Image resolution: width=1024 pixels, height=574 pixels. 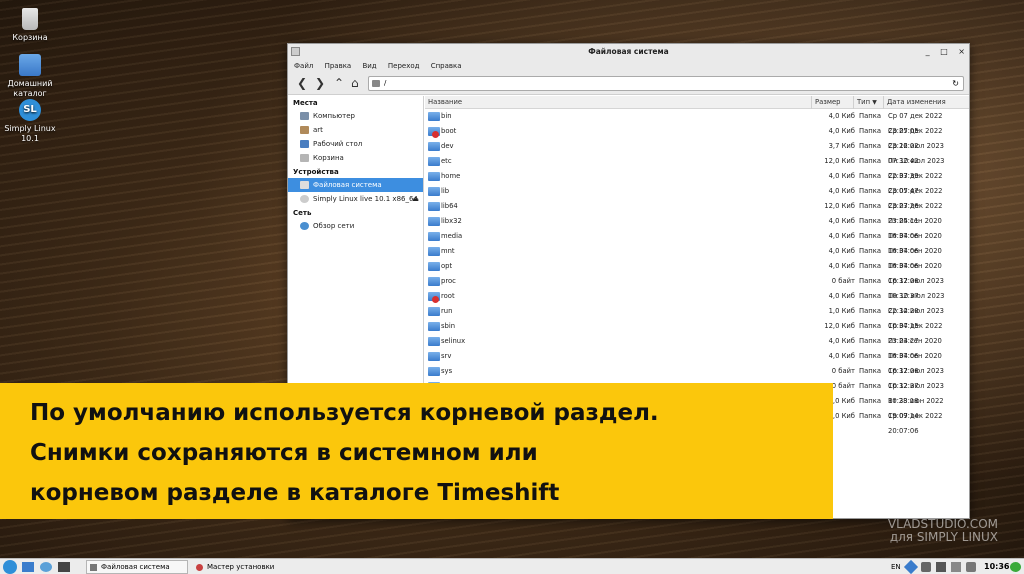 What do you see at coordinates (30, 121) in the screenshot?
I see `desktop-icon-simply-linux: SL Simply Linux 10.1` at bounding box center [30, 121].